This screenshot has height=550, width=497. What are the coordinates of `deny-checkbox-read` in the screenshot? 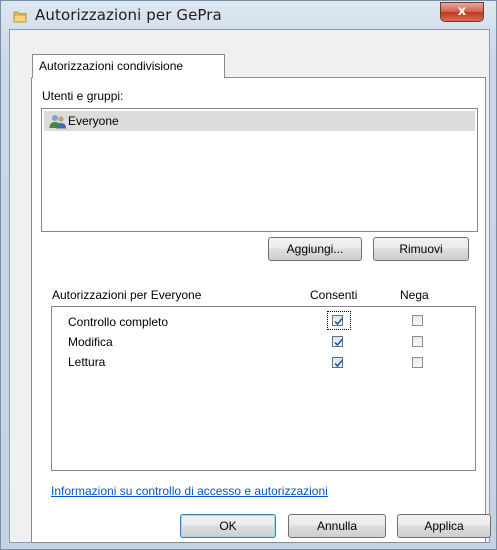 It's located at (417, 362).